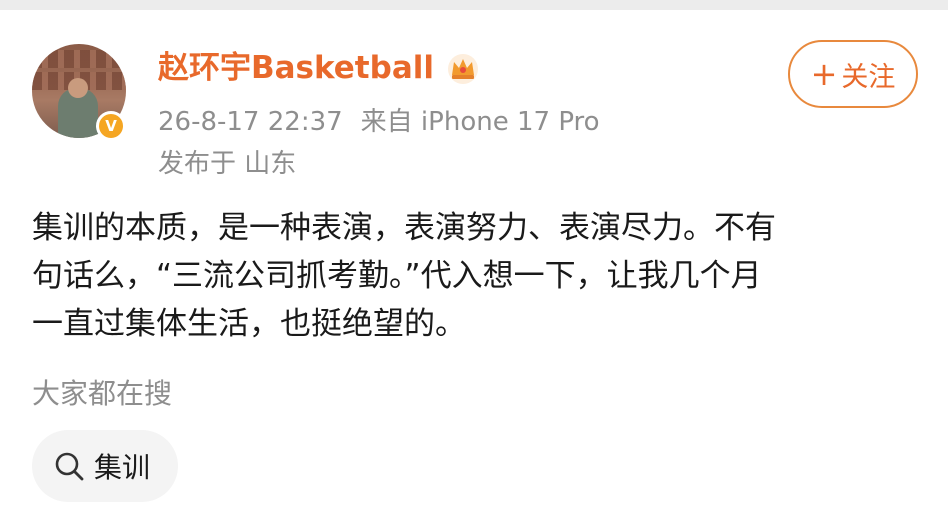 This screenshot has width=948, height=520. Describe the element at coordinates (249, 324) in the screenshot. I see `post-body-line: 一直过集体生活，也挺绝望的。` at that location.